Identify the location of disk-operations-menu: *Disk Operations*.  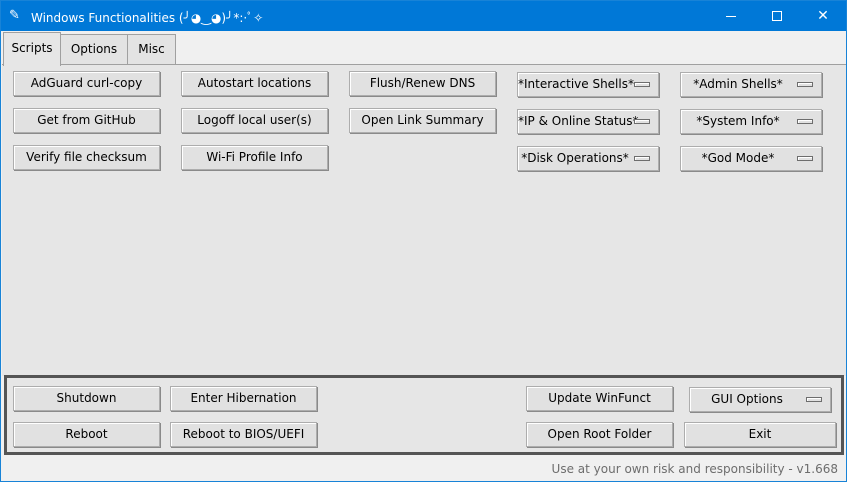
(588, 158).